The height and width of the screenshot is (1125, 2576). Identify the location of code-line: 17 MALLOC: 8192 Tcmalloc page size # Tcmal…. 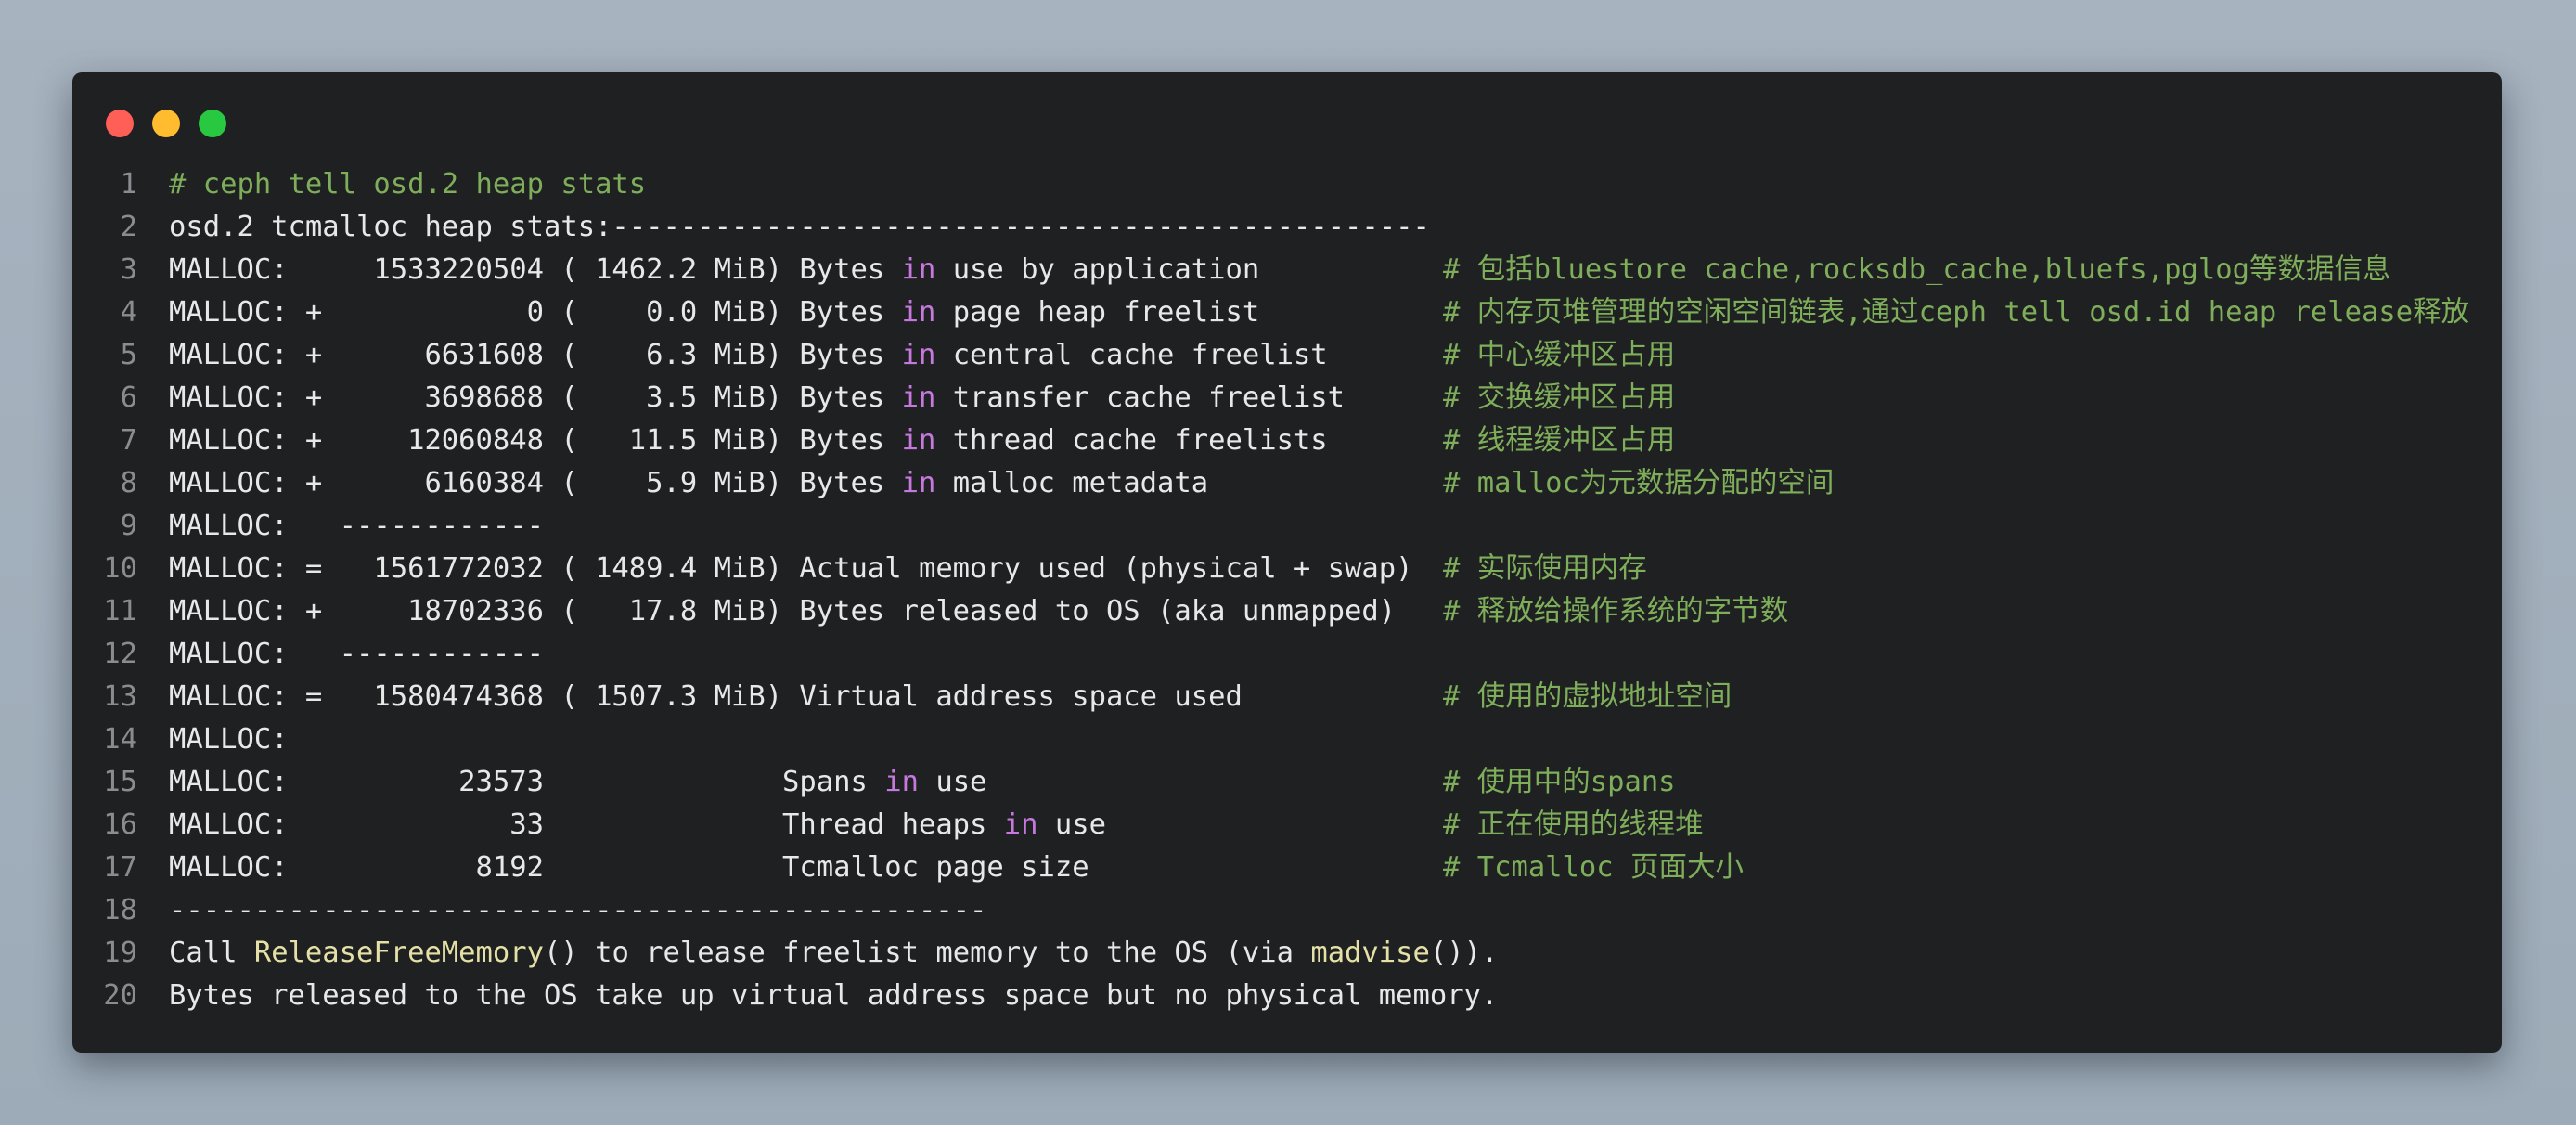
(1287, 868).